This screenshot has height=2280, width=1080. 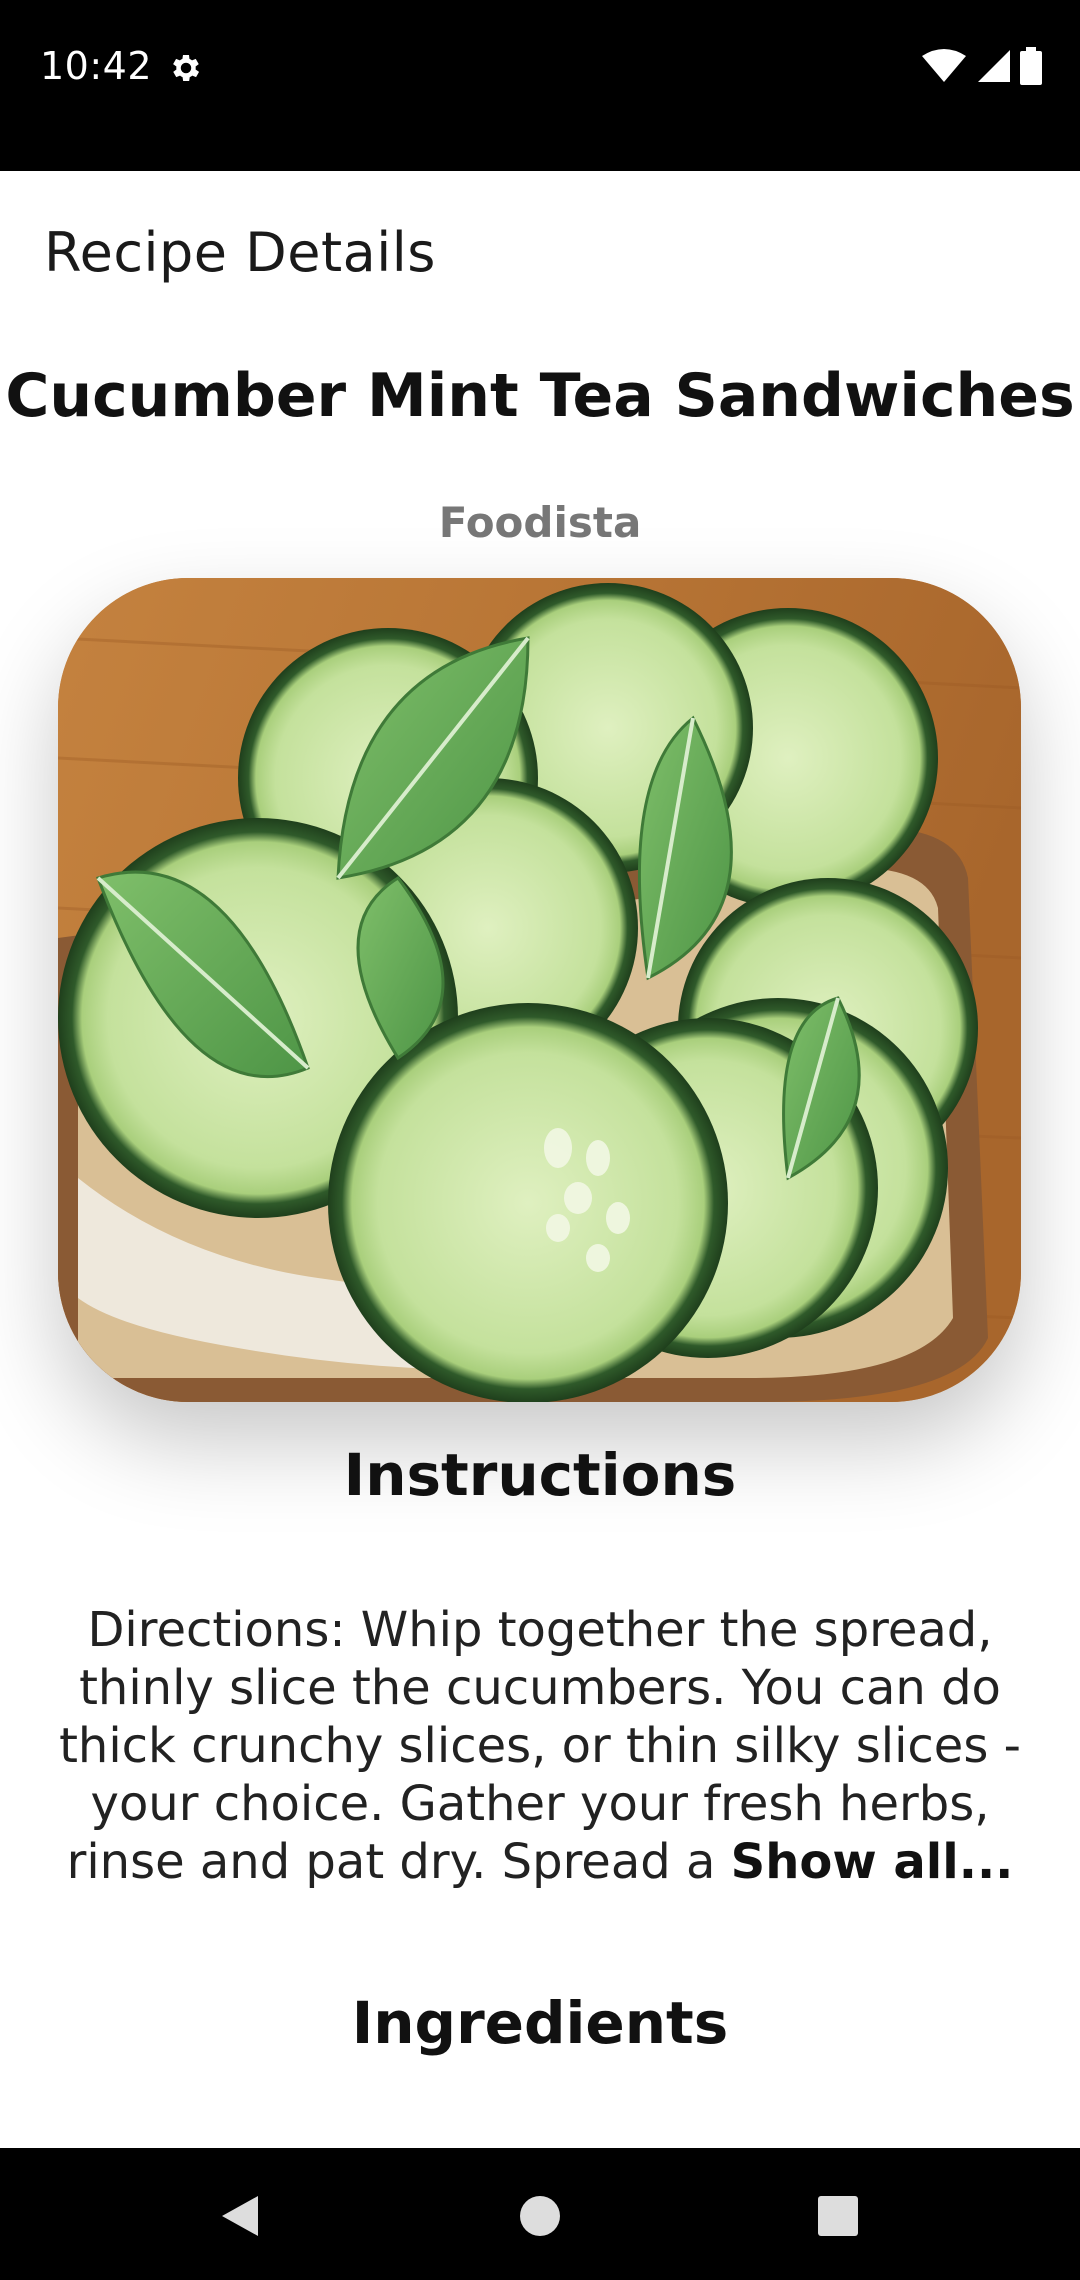 I want to click on status-icons, so click(x=982, y=68).